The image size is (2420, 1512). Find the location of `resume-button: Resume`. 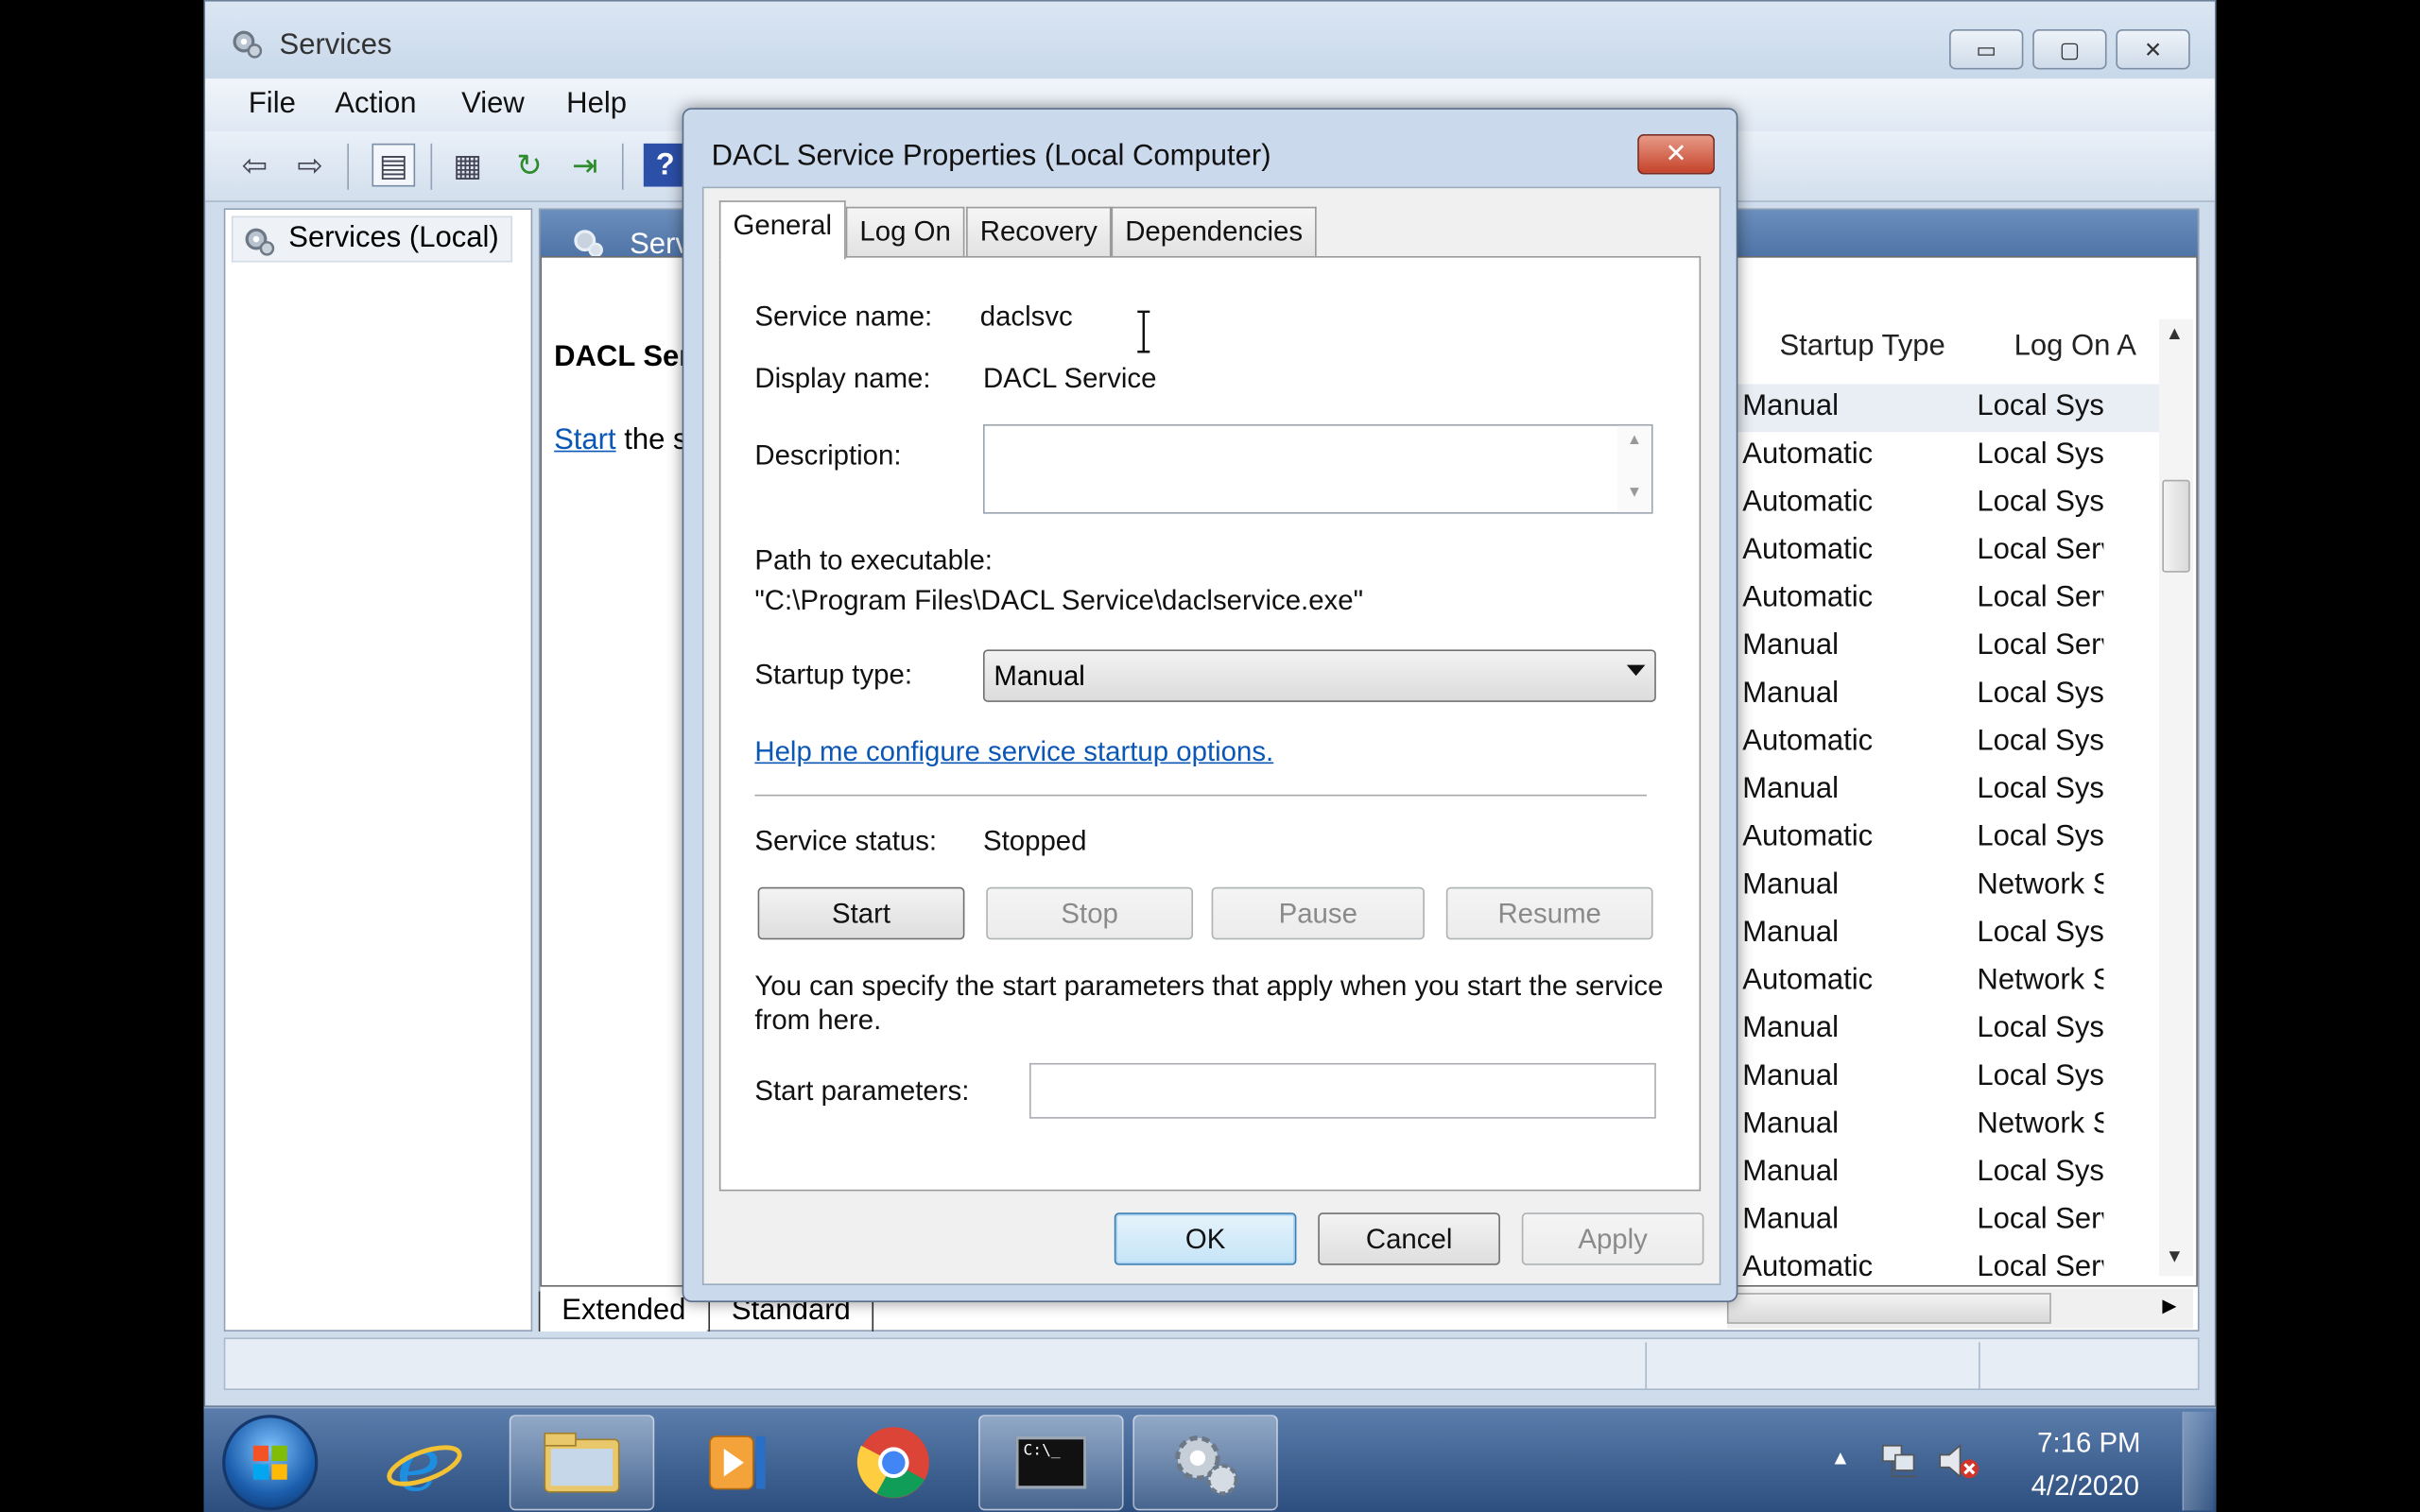

resume-button: Resume is located at coordinates (1549, 913).